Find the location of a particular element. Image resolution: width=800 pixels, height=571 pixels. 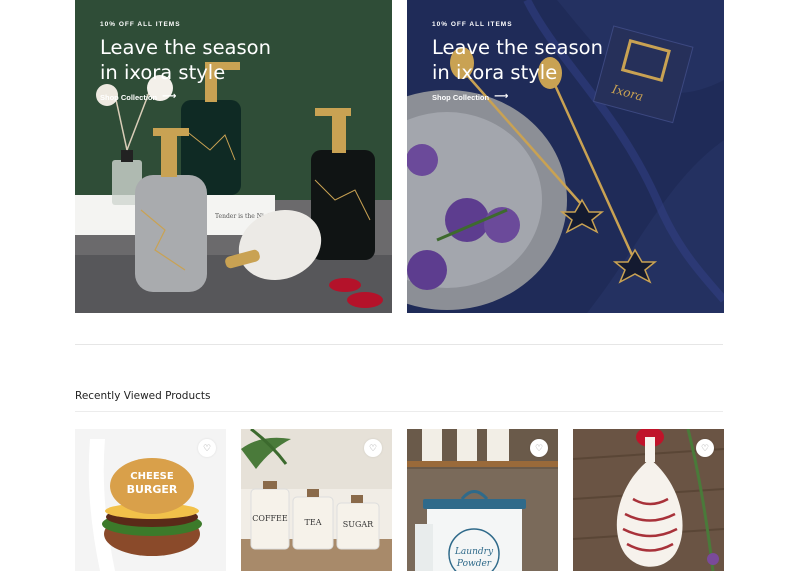

product-card: COFFEE TEA SUGAR ♡ is located at coordinates (316, 500).